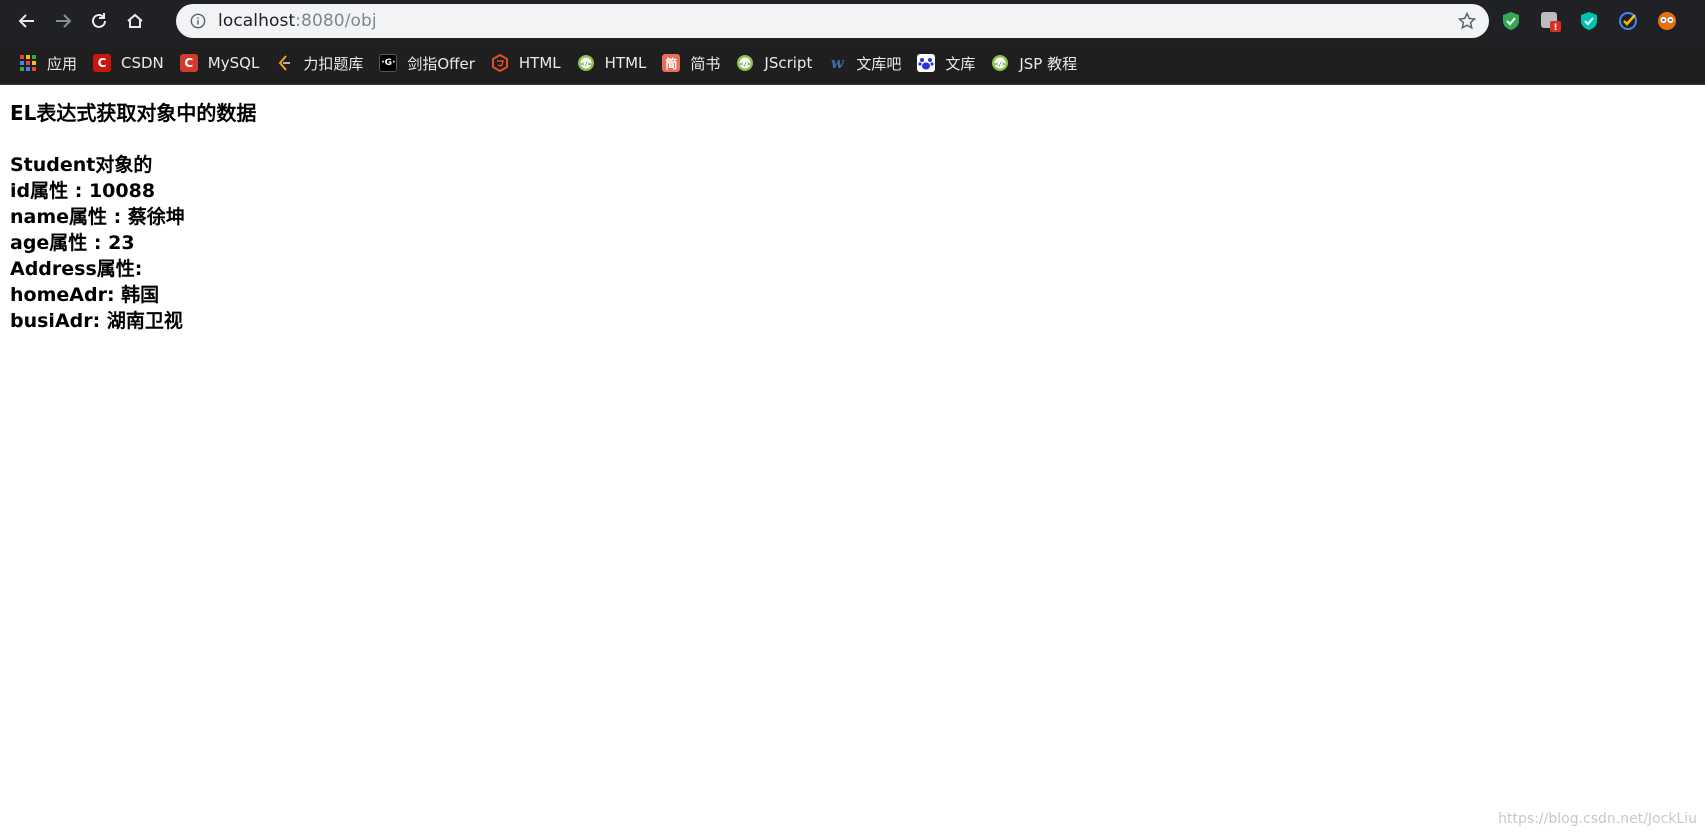 Image resolution: width=1705 pixels, height=835 pixels. Describe the element at coordinates (1467, 21) in the screenshot. I see `star-icon` at that location.